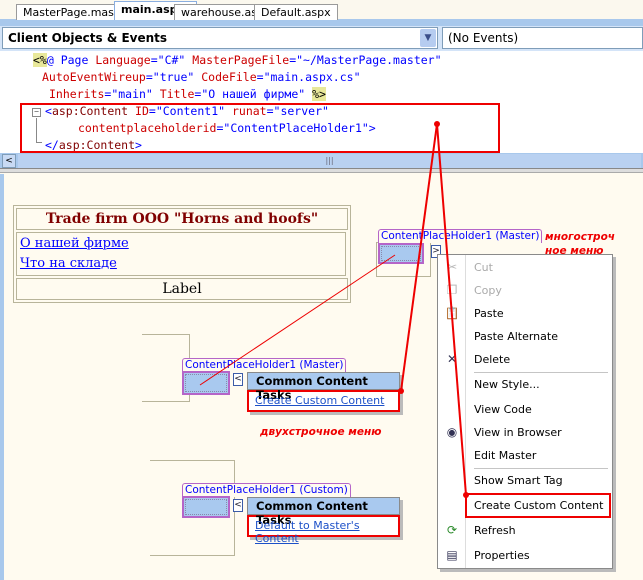 The width and height of the screenshot is (643, 580). I want to click on chevron-down-icon: ▼, so click(428, 38).